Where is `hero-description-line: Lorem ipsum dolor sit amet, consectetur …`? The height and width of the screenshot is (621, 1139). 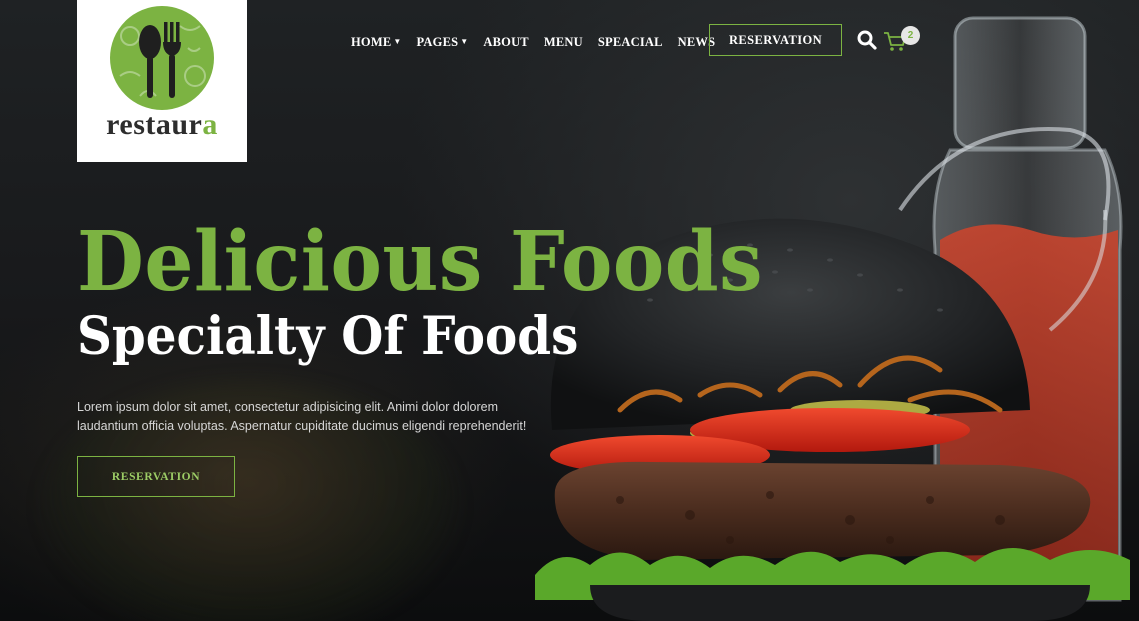 hero-description-line: Lorem ipsum dolor sit amet, consectetur … is located at coordinates (288, 407).